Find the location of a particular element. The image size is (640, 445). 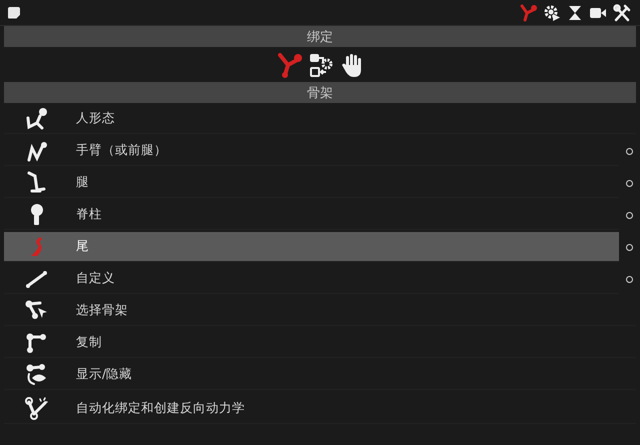

skeleton-list-item: 手臂（或前腿） is located at coordinates (311, 151).